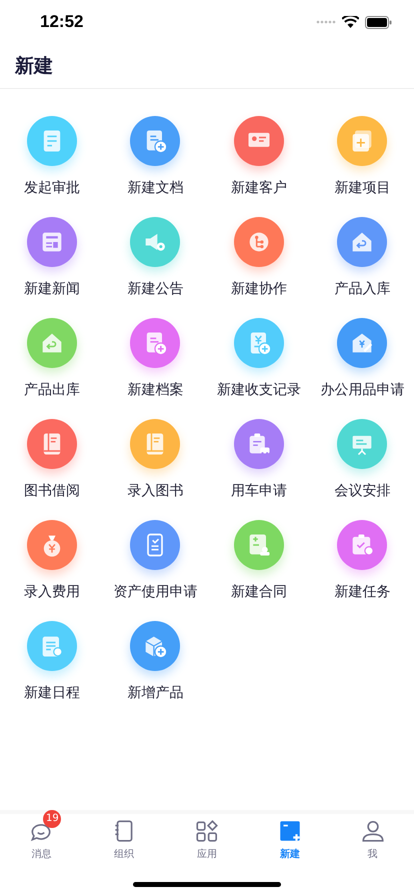 Image resolution: width=414 pixels, height=896 pixels. I want to click on app-tile: 新建合同, so click(258, 560).